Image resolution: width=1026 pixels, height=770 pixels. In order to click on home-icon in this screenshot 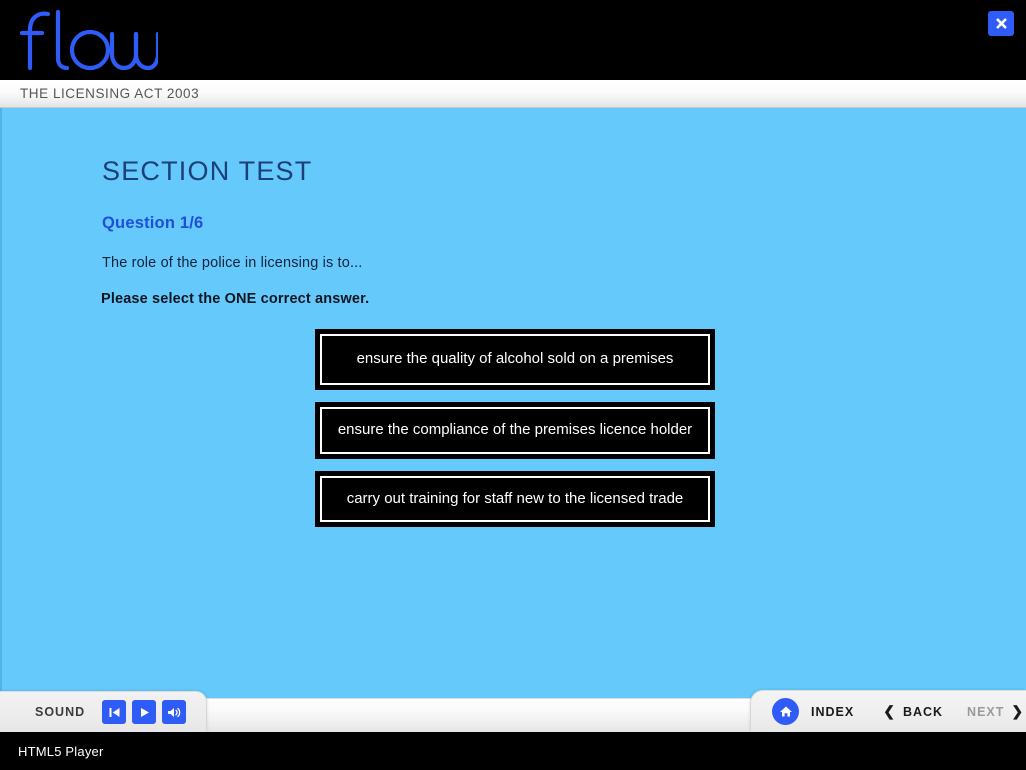, I will do `click(785, 711)`.